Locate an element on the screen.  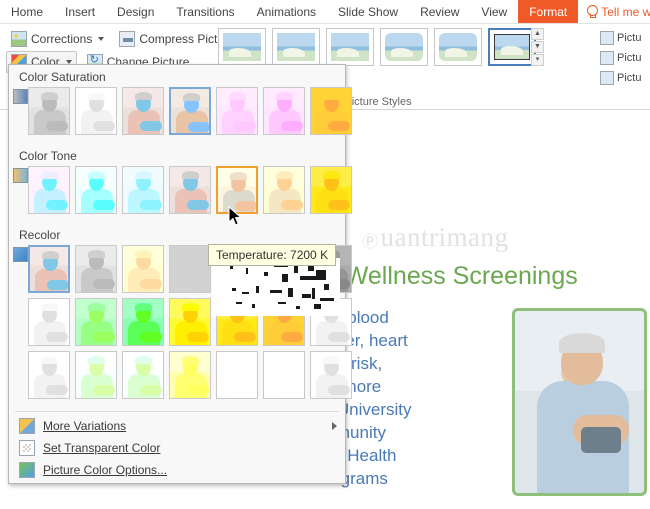
temperature-4700k is located at coordinates (49, 190).